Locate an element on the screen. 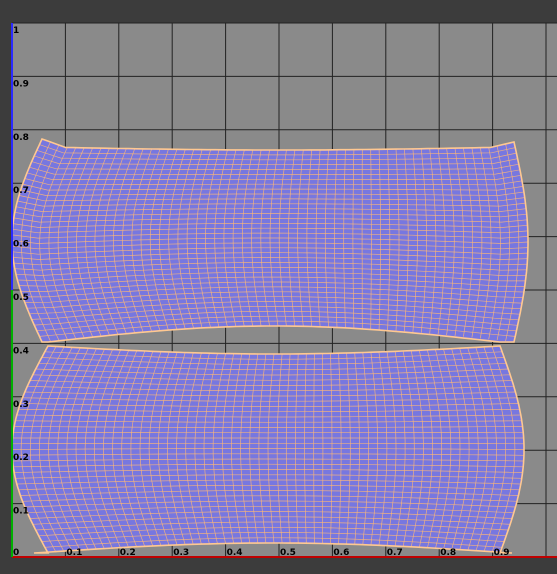 This screenshot has width=557, height=574. u-tick-label: 0.6 is located at coordinates (341, 553).